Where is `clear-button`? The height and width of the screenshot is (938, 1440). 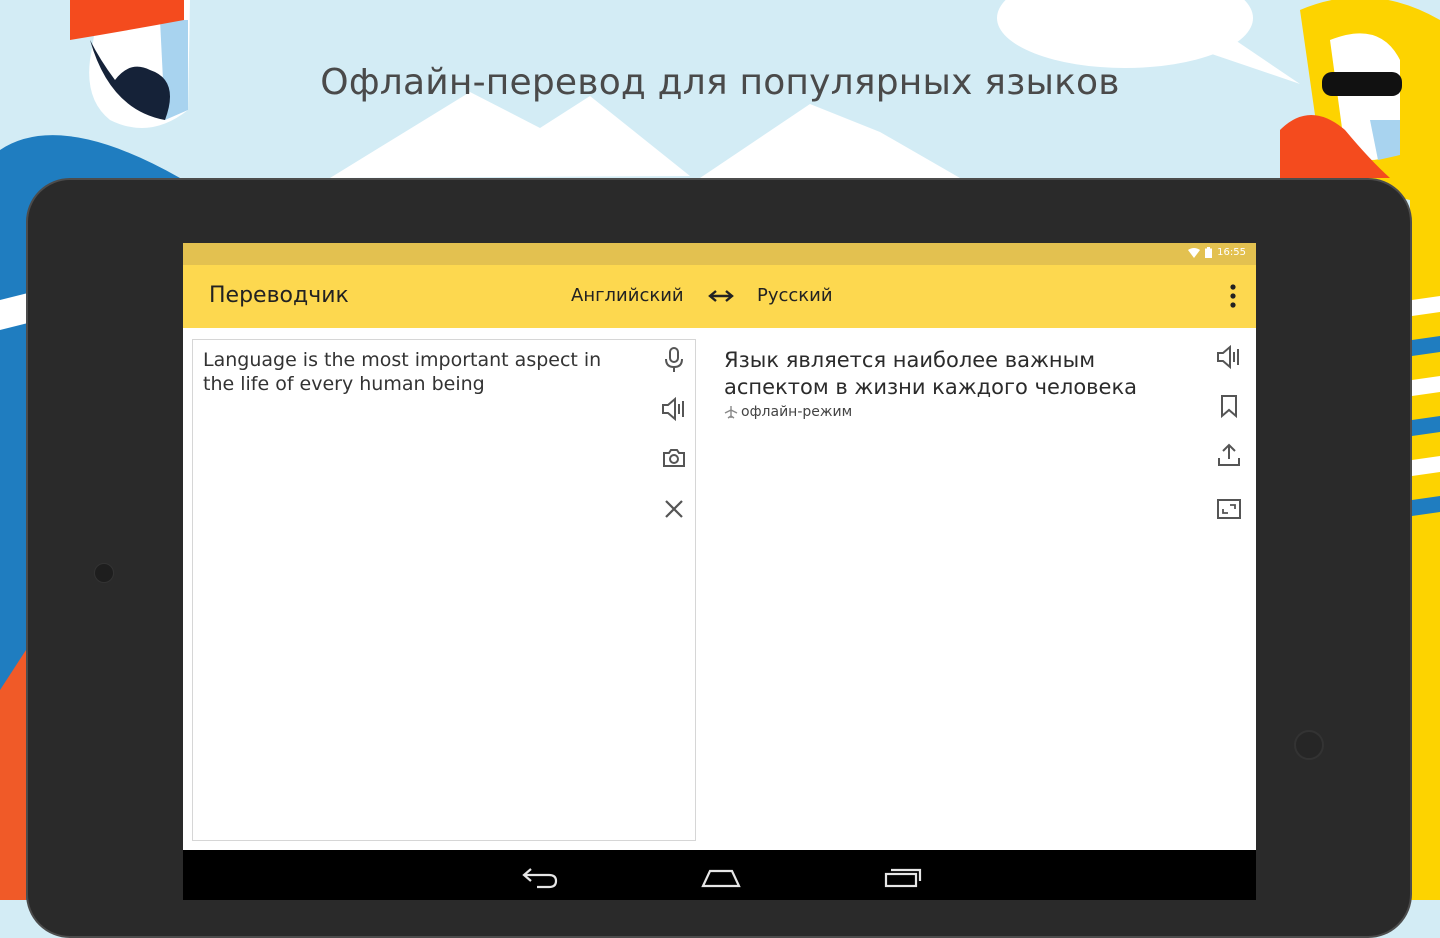
clear-button is located at coordinates (674, 509).